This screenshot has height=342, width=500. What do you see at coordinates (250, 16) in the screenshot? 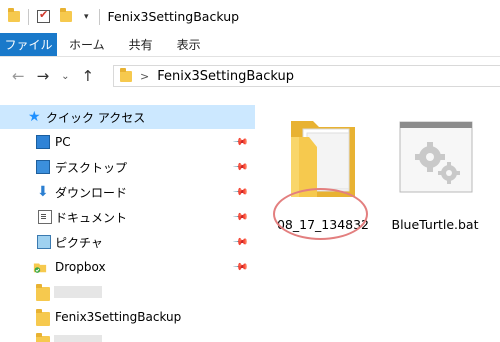
I see `title-bar: ▾ Fenix3SettingBackup` at bounding box center [250, 16].